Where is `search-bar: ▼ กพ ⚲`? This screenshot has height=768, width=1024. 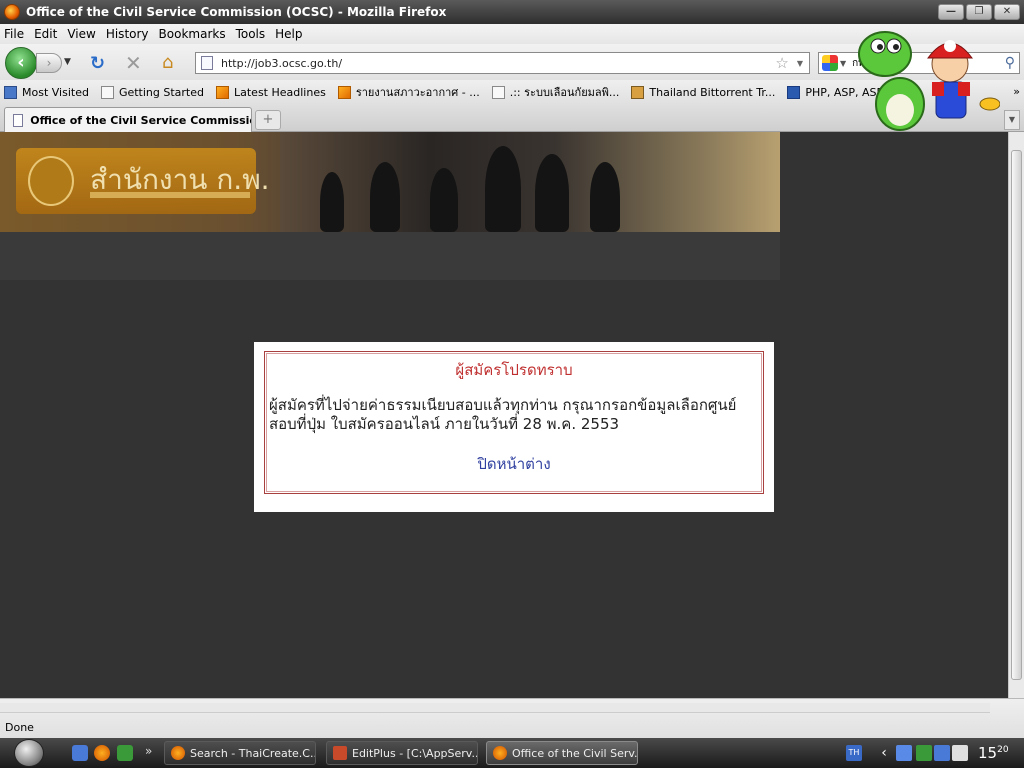 search-bar: ▼ กพ ⚲ is located at coordinates (919, 63).